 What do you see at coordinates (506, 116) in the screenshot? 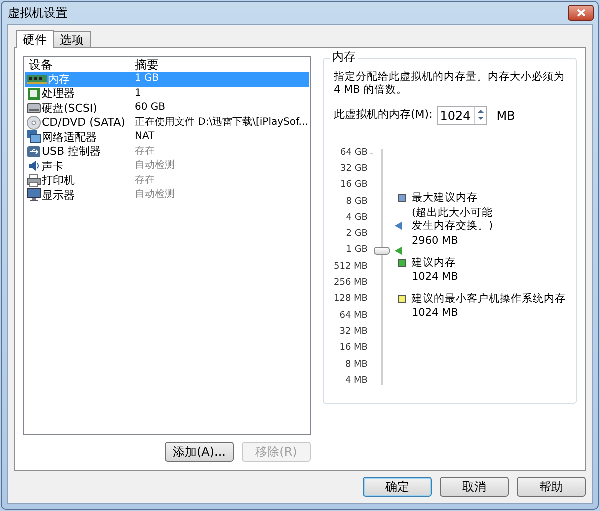
I see `unit-label: MB` at bounding box center [506, 116].